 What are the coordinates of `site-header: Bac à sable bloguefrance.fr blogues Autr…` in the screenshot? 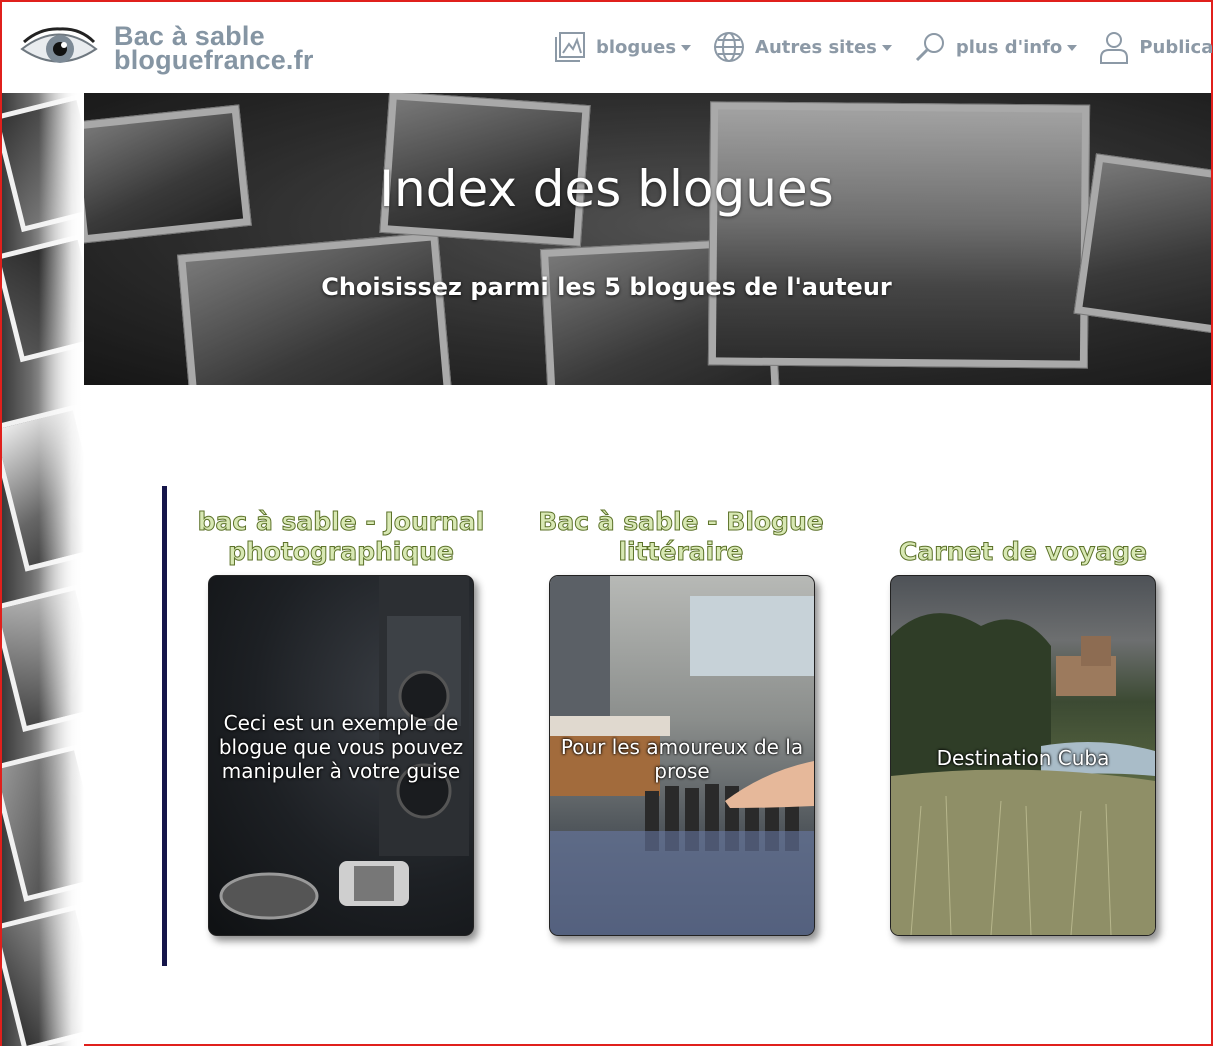 It's located at (607, 47).